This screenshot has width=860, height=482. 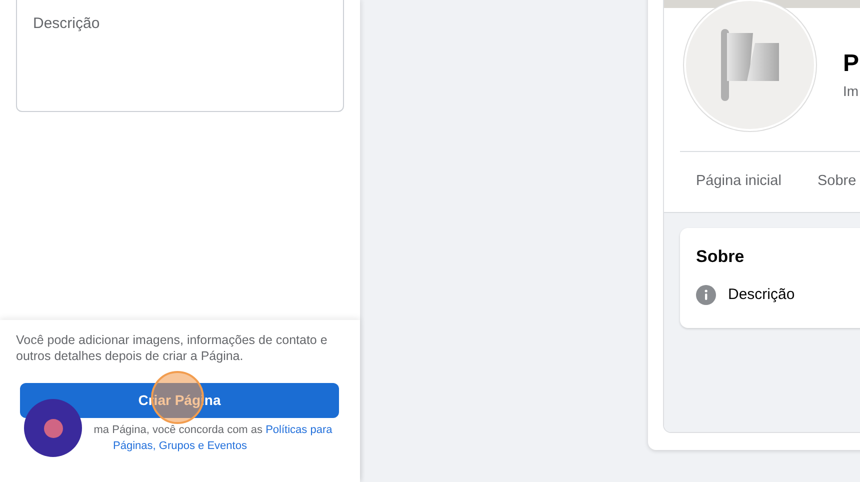 I want to click on terms-text: ma Página, você concorda com as Políticas para, so click(x=213, y=430).